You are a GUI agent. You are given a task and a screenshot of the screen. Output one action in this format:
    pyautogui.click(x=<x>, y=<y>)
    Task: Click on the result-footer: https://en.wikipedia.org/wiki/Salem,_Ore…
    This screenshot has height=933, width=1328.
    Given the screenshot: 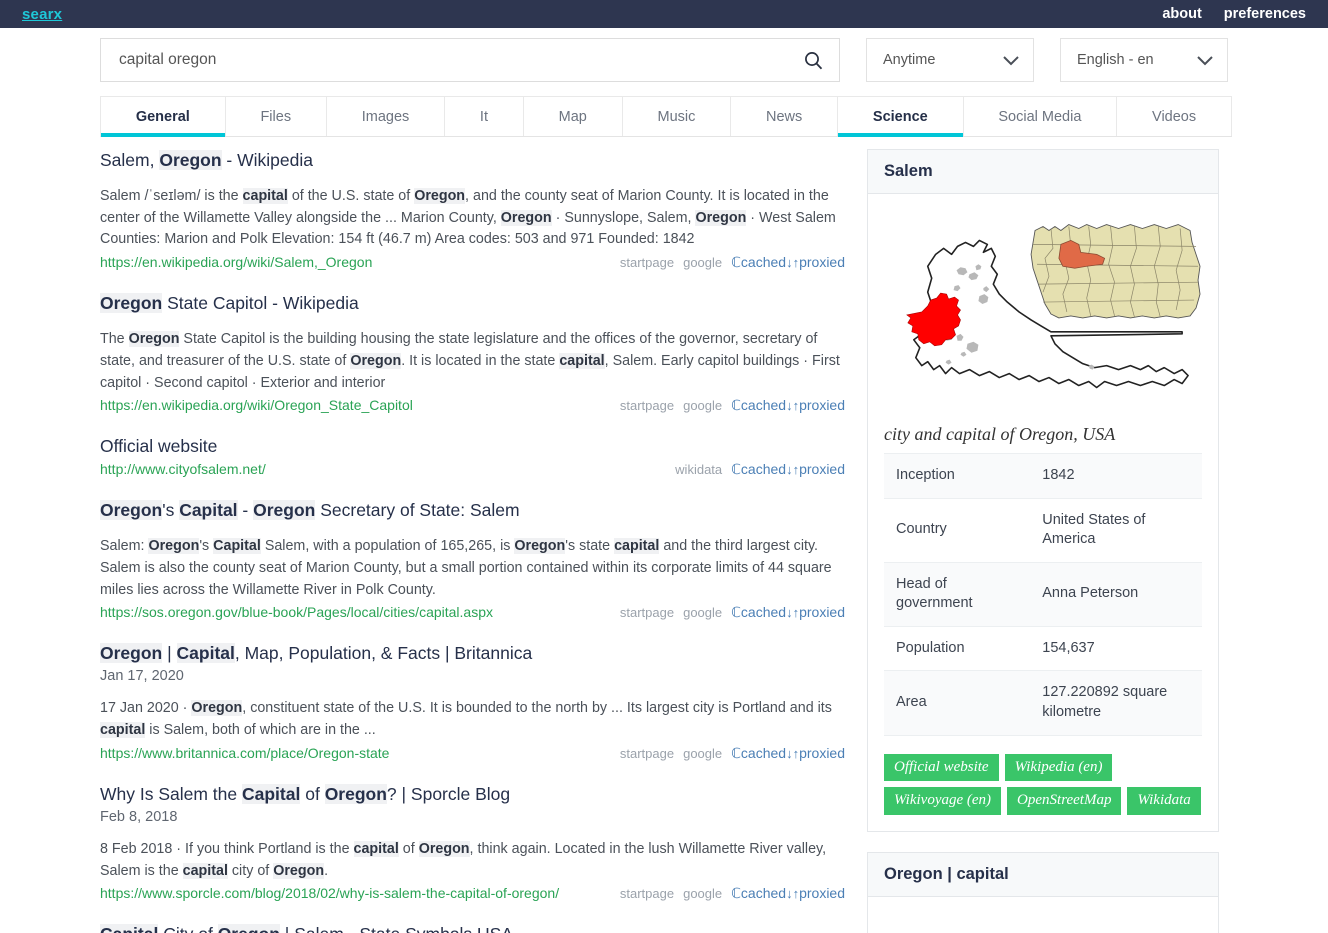 What is the action you would take?
    pyautogui.click(x=472, y=262)
    